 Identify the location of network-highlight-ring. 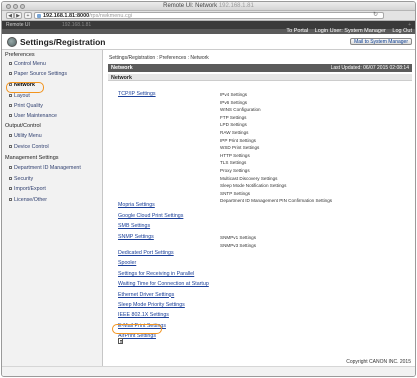
(25, 87).